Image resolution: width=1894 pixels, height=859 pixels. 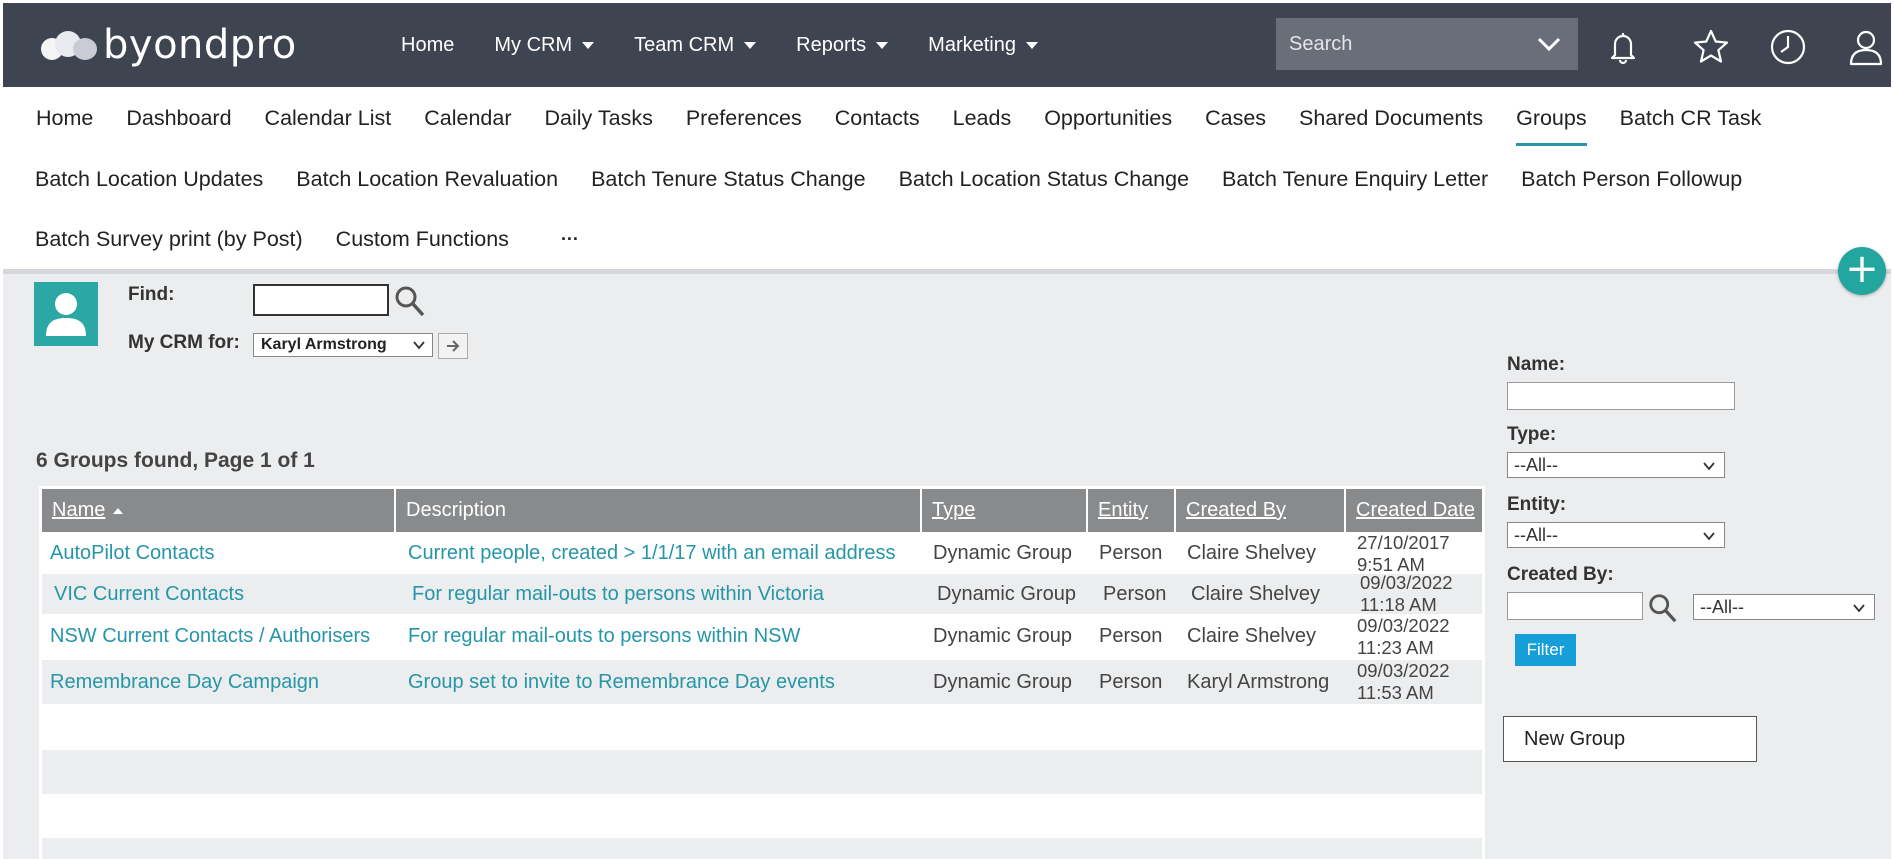 What do you see at coordinates (684, 44) in the screenshot?
I see `main-nav-label: Team CRM` at bounding box center [684, 44].